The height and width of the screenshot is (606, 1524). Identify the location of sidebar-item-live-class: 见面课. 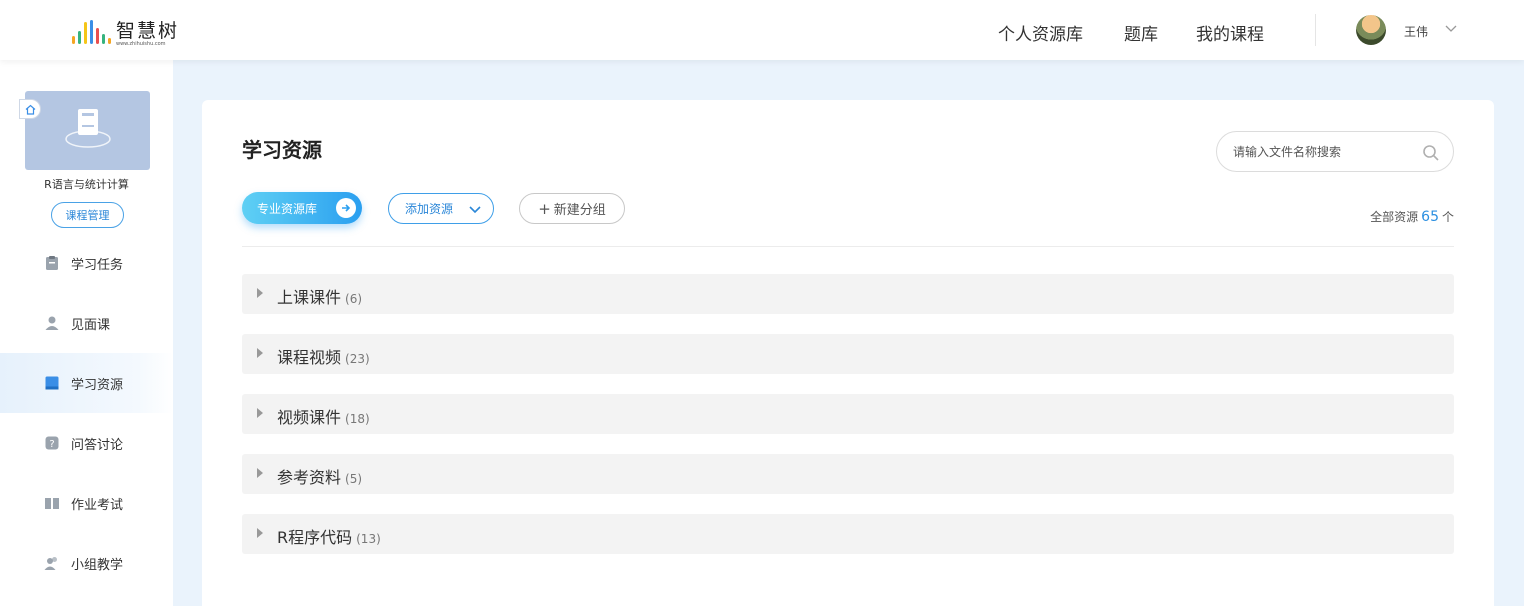
(86, 323).